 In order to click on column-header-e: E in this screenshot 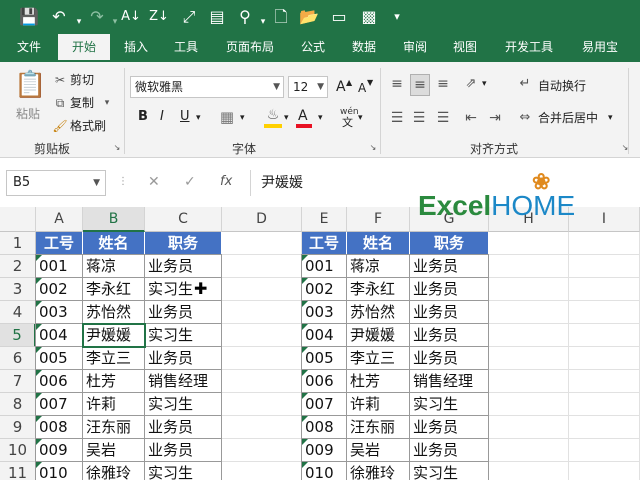, I will do `click(324, 219)`.